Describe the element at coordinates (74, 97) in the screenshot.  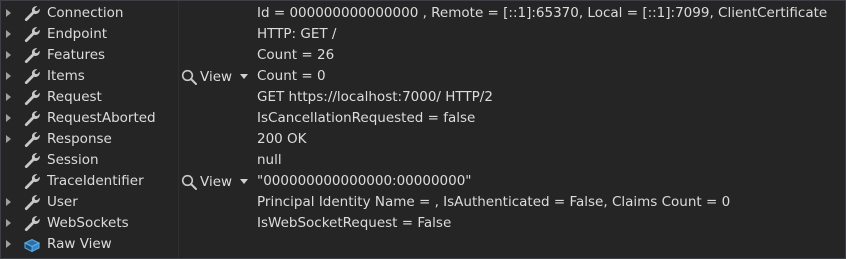
I see `property-name: Request` at that location.